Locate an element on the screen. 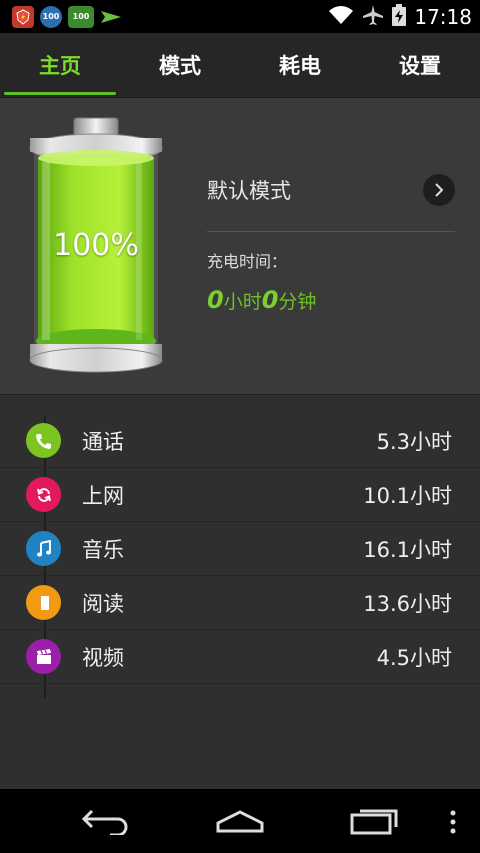 The width and height of the screenshot is (480, 853). app-shield-icon is located at coordinates (23, 16).